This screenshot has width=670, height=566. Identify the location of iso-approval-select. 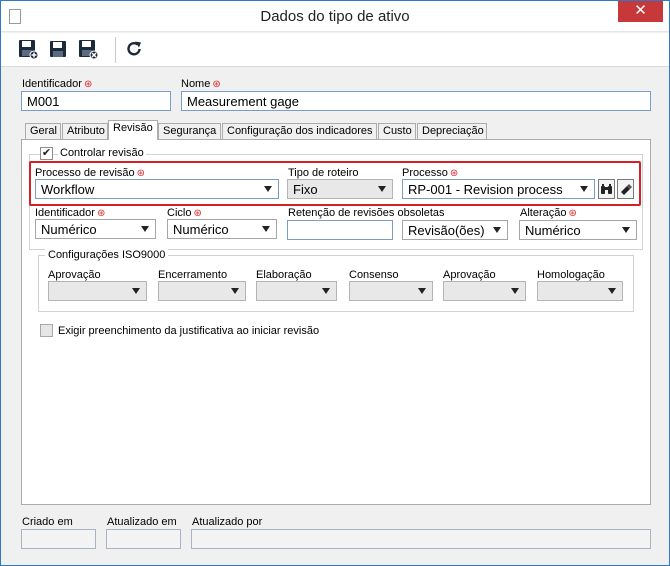
(97, 291).